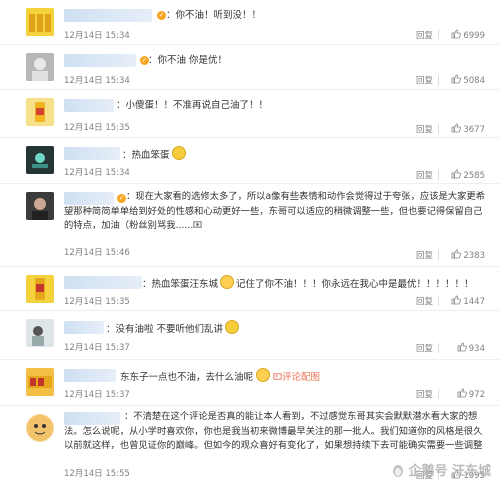  I want to click on comment-item: ✓ ：你不油！听到没！！ 12月14日 15:34 回复 6999, so click(249, 22).